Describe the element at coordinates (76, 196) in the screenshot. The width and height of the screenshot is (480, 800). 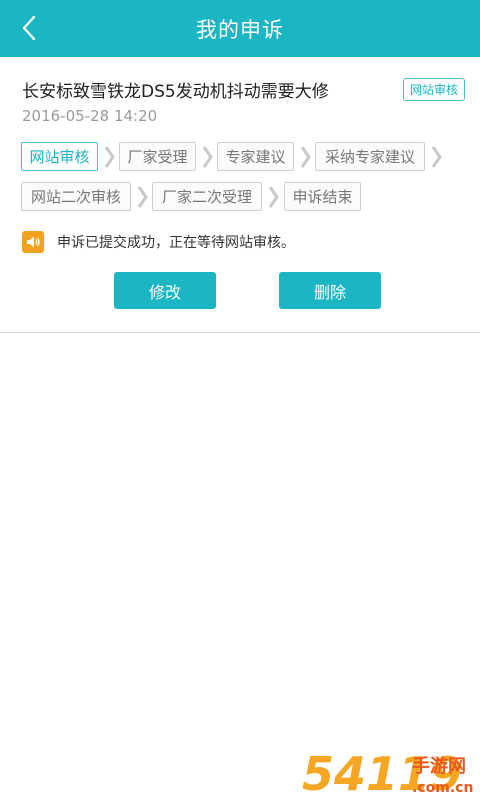
I see `step-website-second-review: 网站二次审核` at that location.